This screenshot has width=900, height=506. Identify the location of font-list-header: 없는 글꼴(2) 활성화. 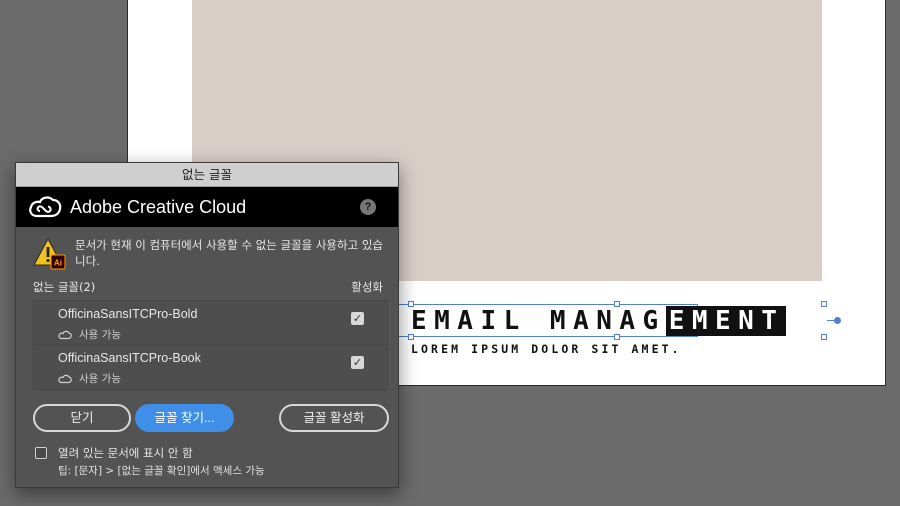
(208, 287).